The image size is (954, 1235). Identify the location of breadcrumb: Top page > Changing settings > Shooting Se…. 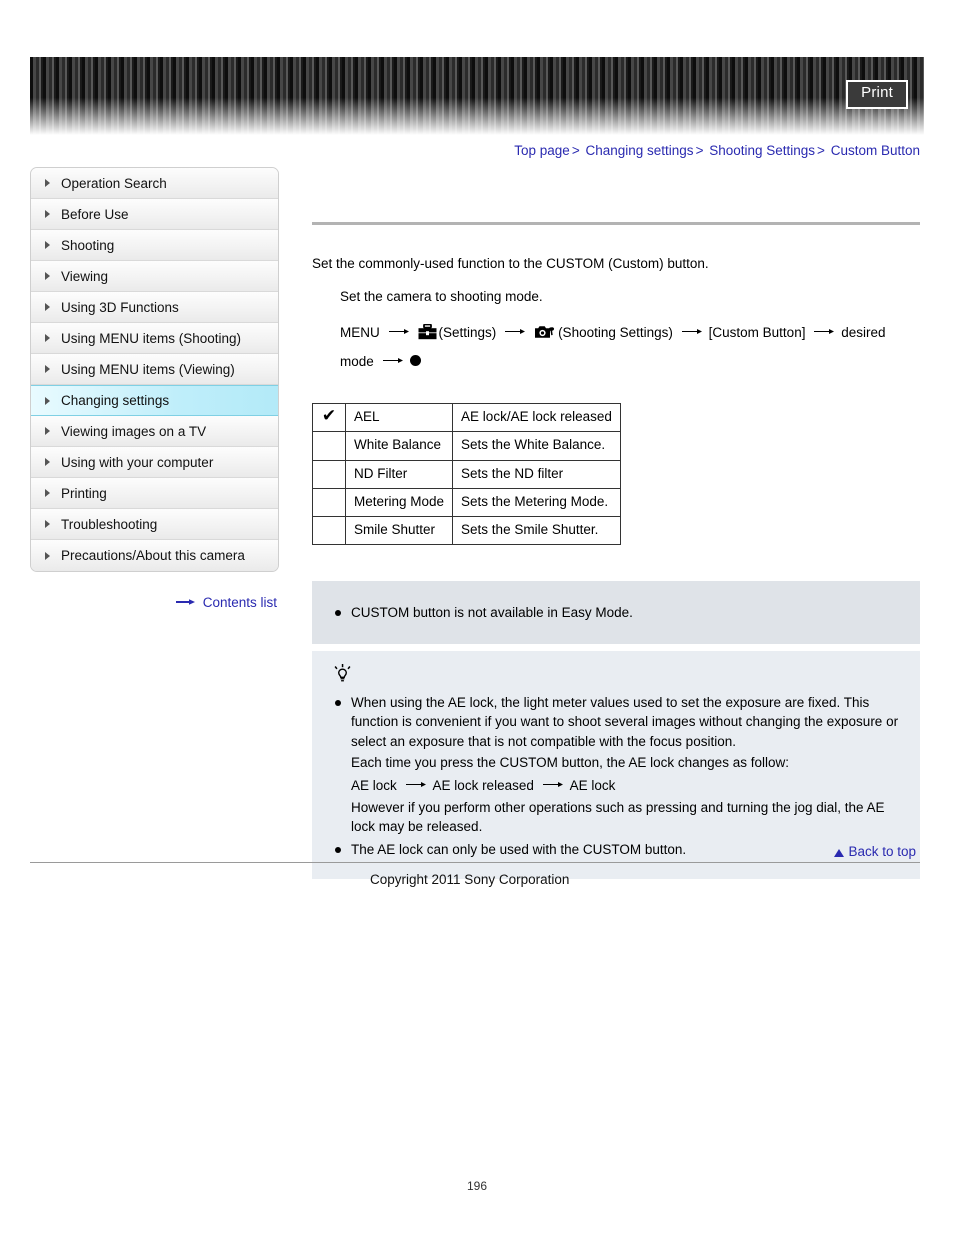
(717, 150).